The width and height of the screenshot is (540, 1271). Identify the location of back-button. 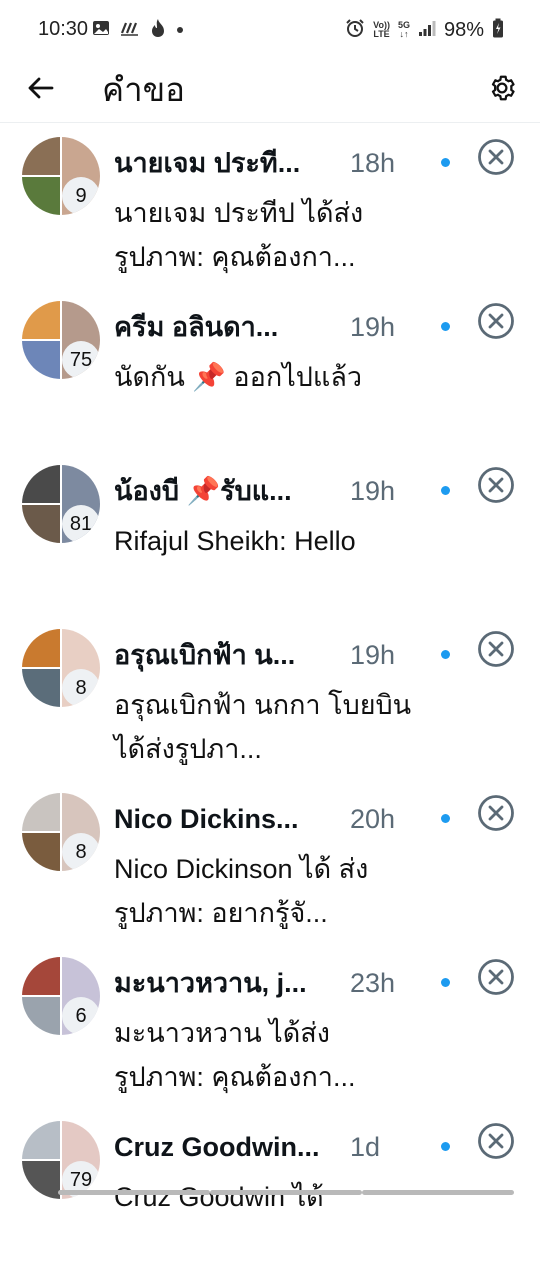
(40, 90).